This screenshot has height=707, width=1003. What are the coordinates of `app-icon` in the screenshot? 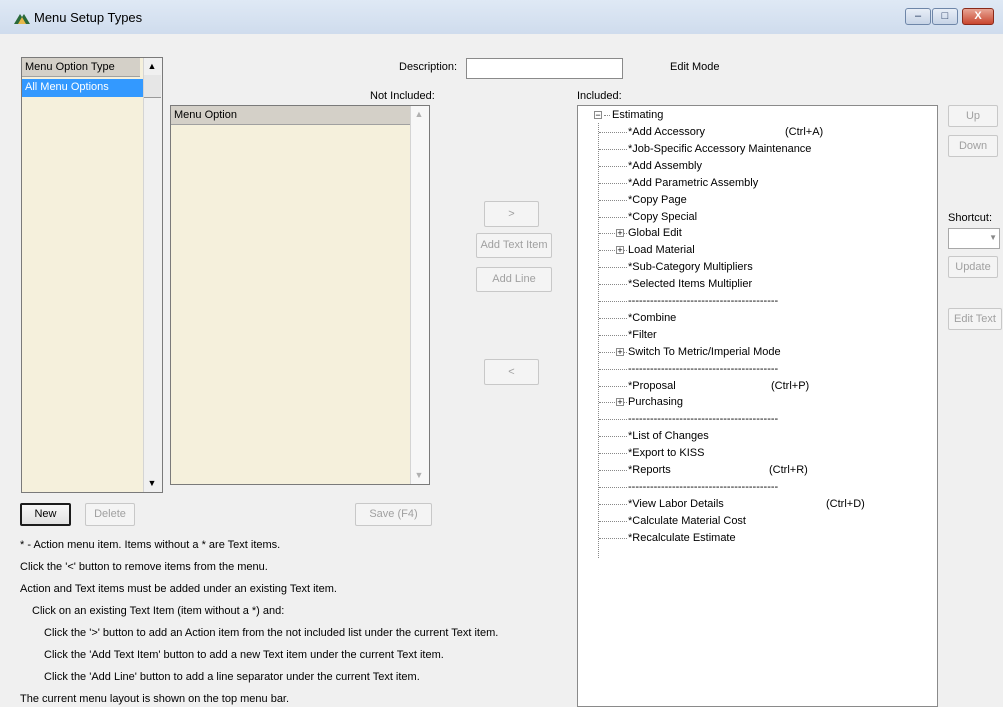 It's located at (22, 19).